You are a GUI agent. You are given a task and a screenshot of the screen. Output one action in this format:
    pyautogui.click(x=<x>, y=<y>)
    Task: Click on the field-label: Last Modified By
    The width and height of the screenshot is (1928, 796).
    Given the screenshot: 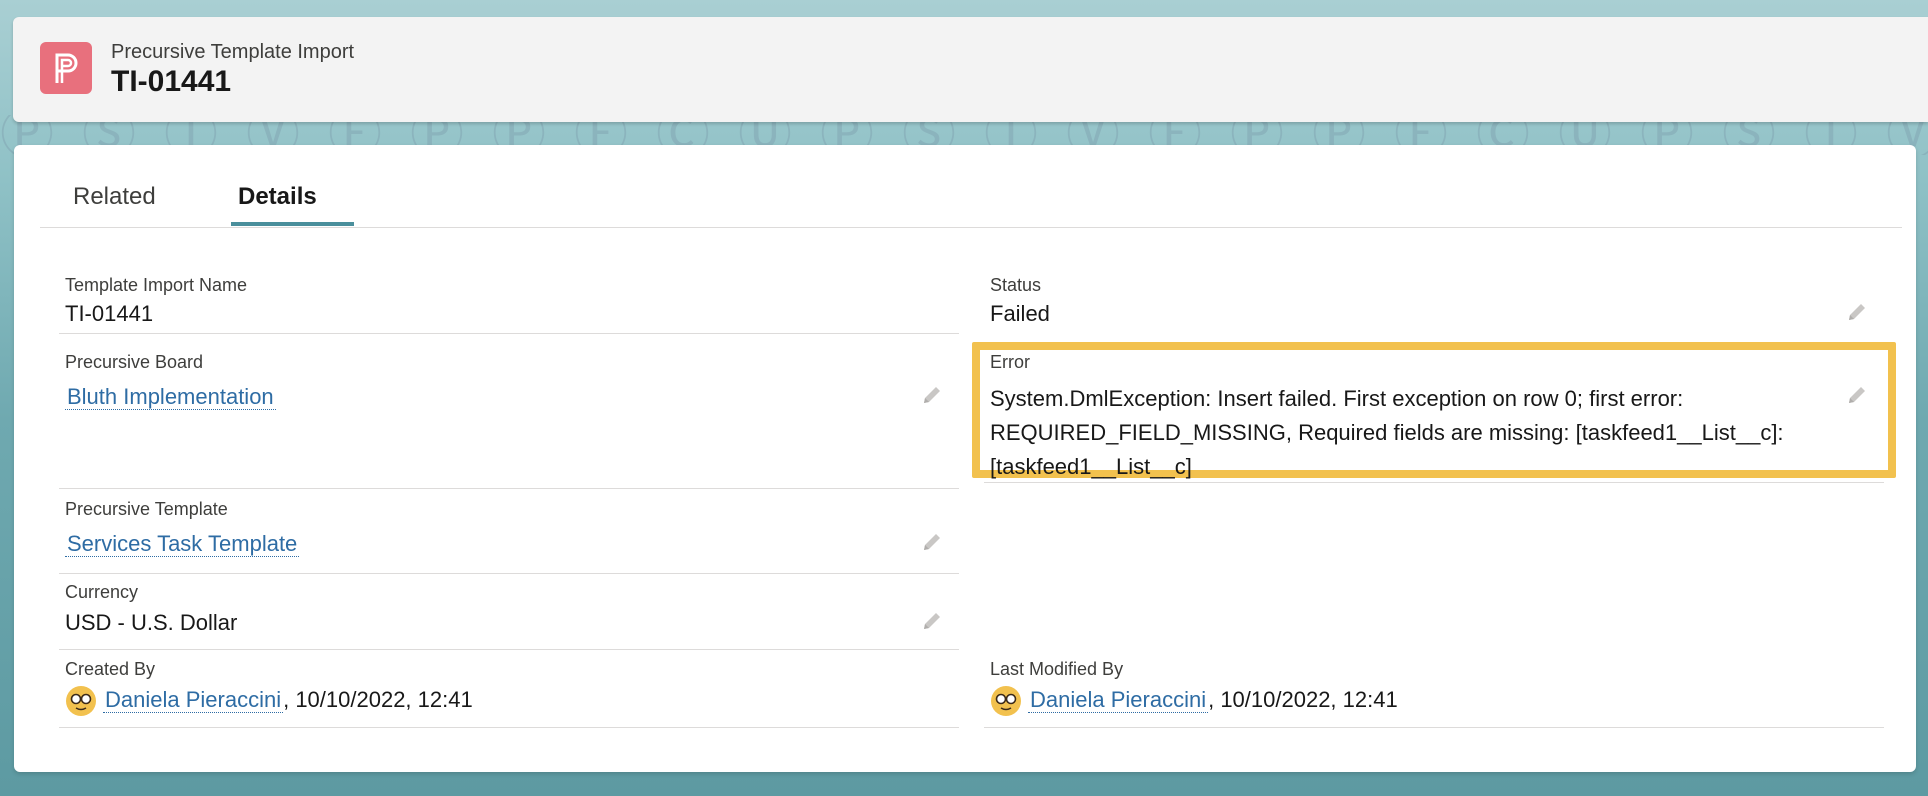 What is the action you would take?
    pyautogui.click(x=1057, y=669)
    